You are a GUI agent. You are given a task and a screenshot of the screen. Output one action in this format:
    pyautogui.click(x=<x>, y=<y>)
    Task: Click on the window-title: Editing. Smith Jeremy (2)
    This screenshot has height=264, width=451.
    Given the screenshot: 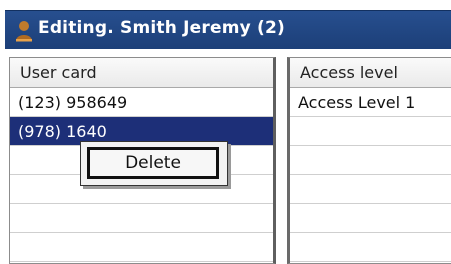 What is the action you would take?
    pyautogui.click(x=161, y=28)
    